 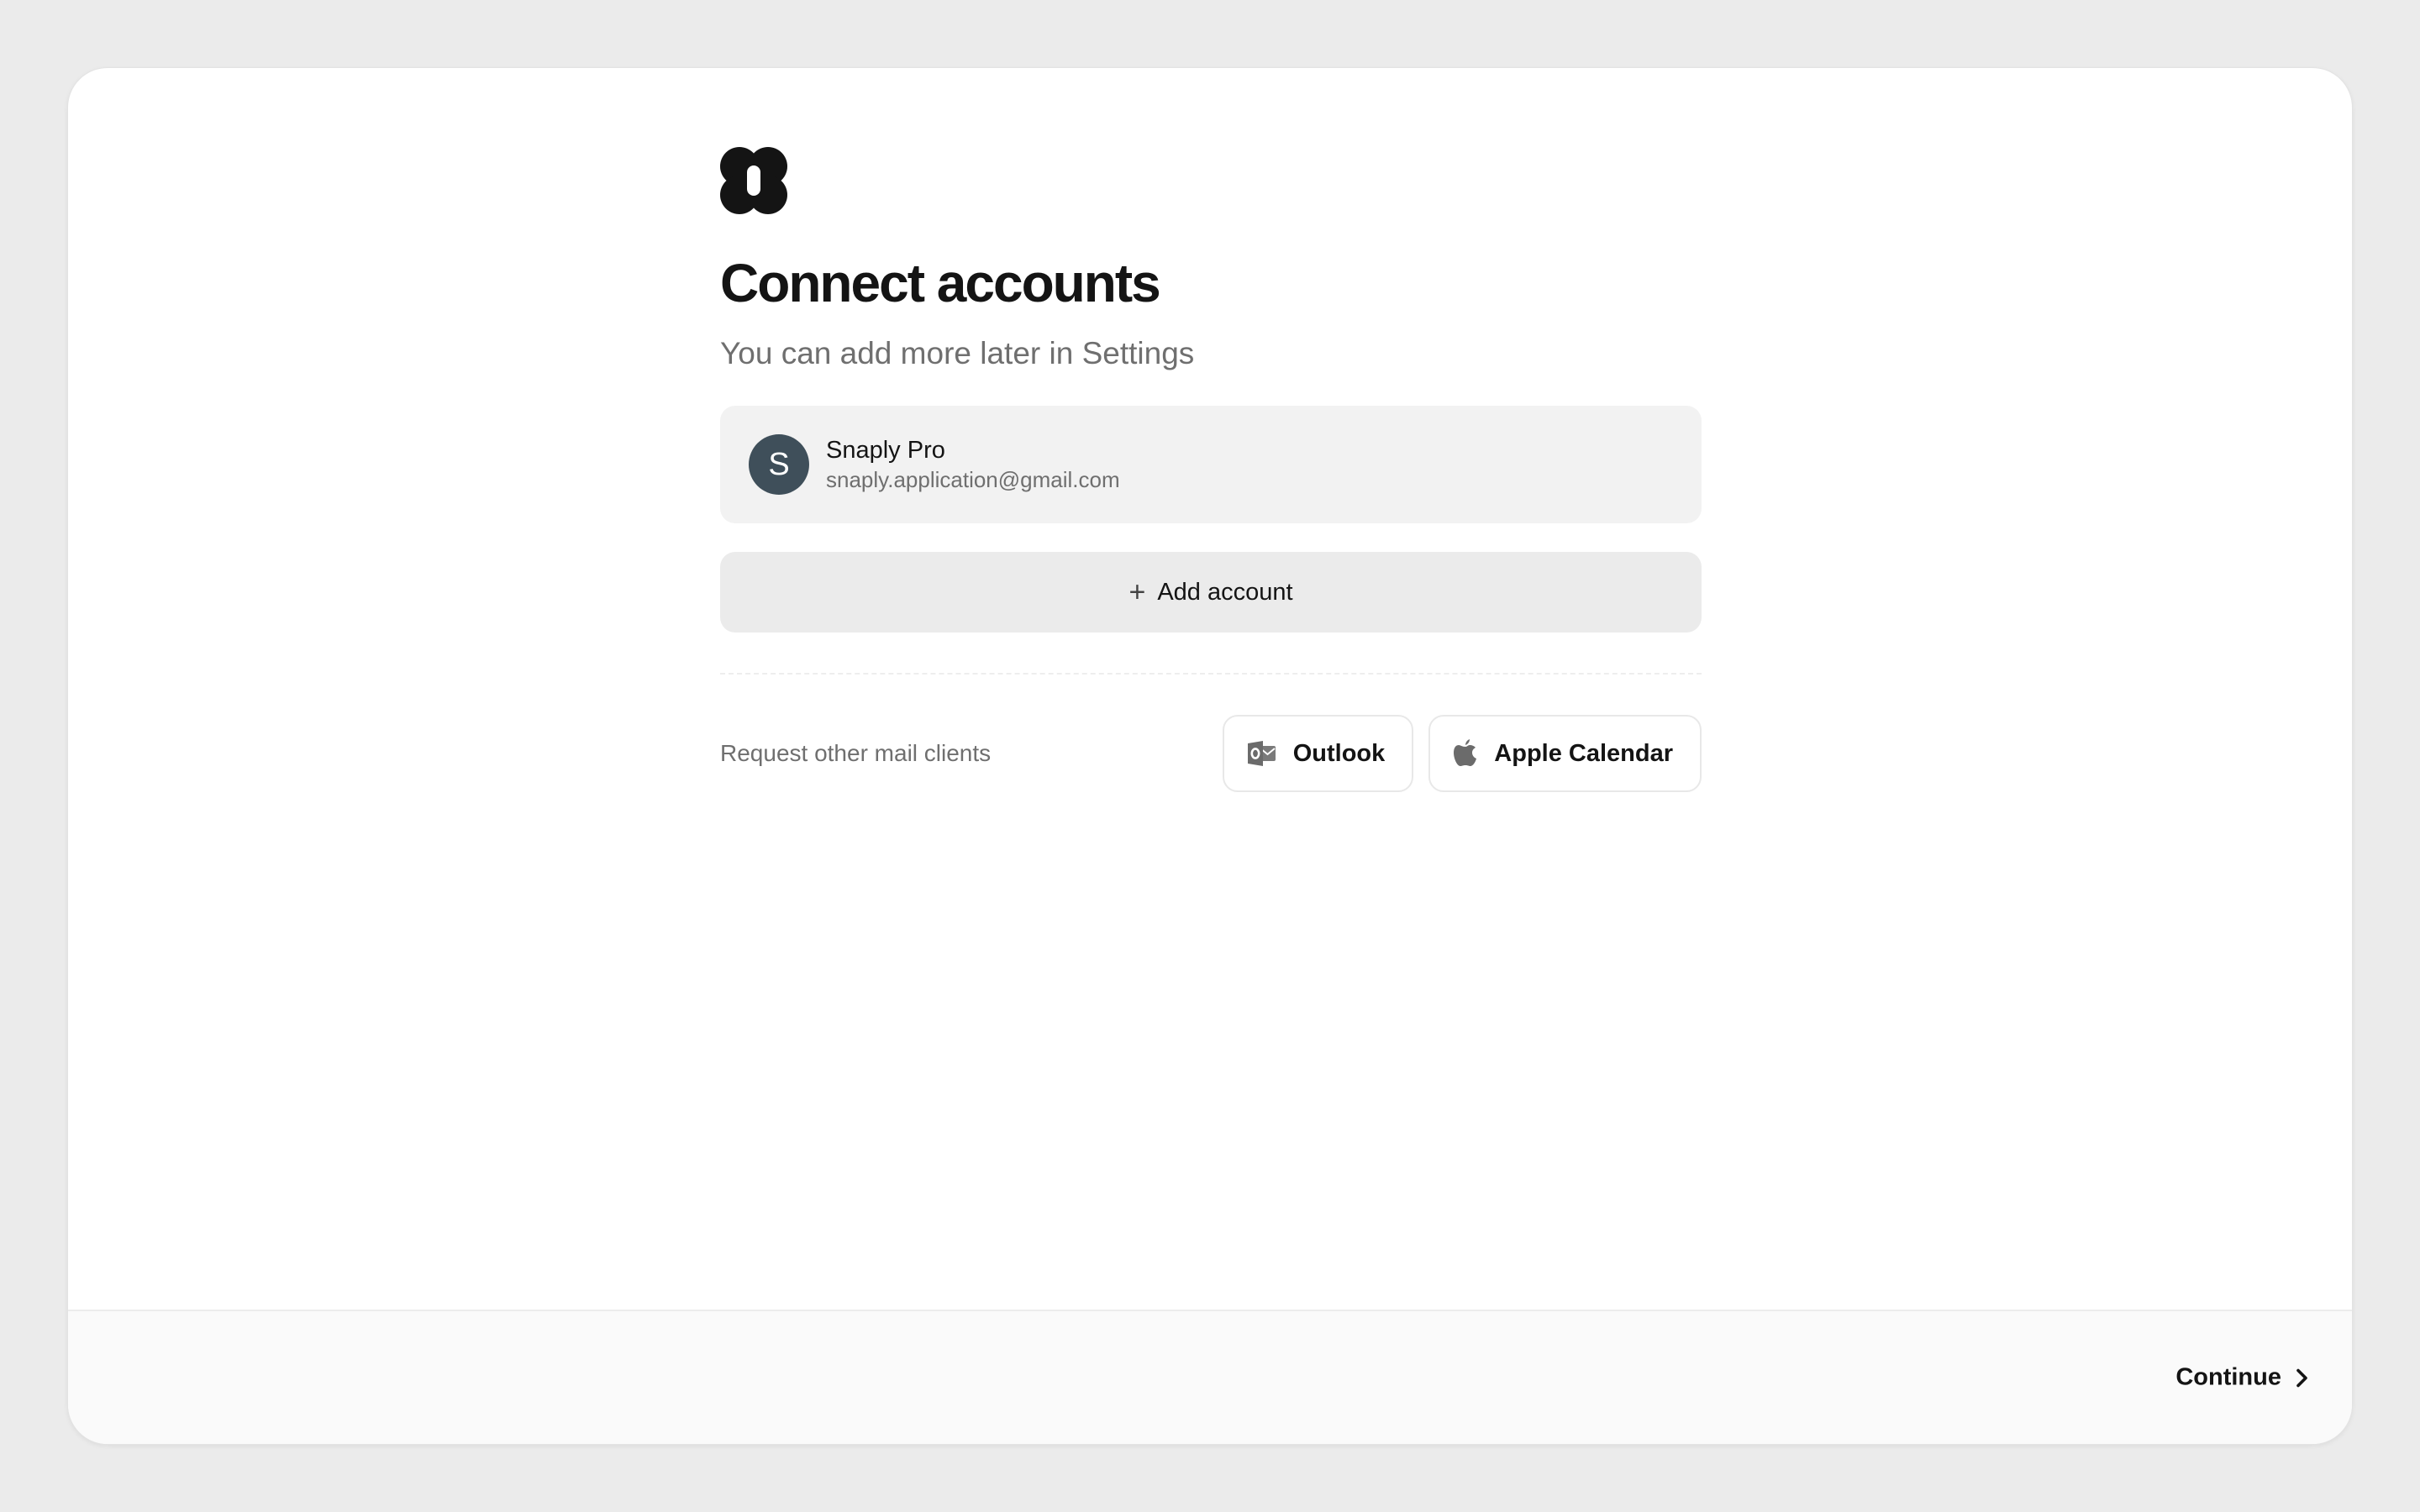 I want to click on request-label: Request other mail clients, so click(x=856, y=753).